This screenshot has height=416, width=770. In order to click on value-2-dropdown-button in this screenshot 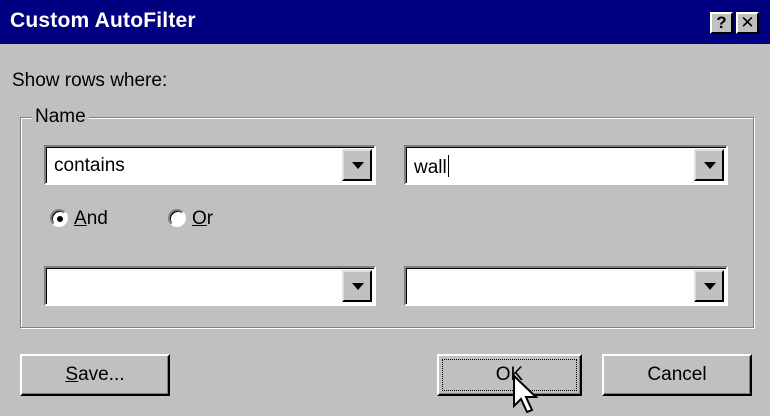, I will do `click(709, 286)`.